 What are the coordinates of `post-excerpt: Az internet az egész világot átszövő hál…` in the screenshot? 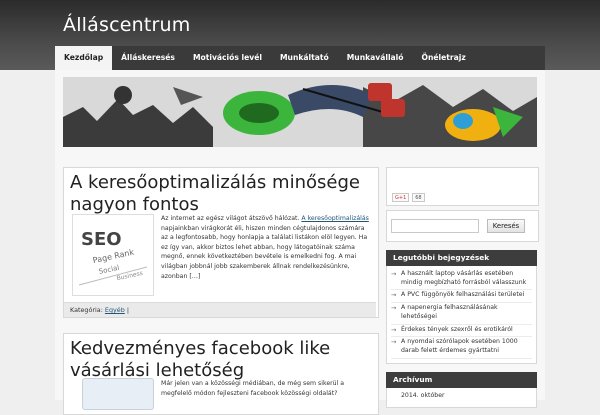 It's located at (266, 247).